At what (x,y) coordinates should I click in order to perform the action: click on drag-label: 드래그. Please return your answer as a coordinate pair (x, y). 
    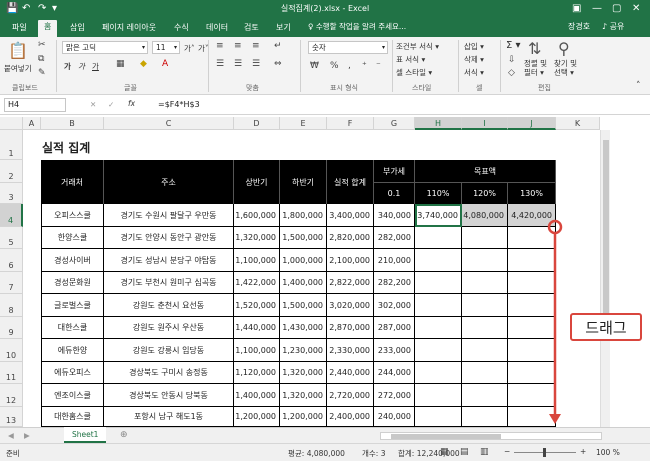
    Looking at the image, I should click on (606, 327).